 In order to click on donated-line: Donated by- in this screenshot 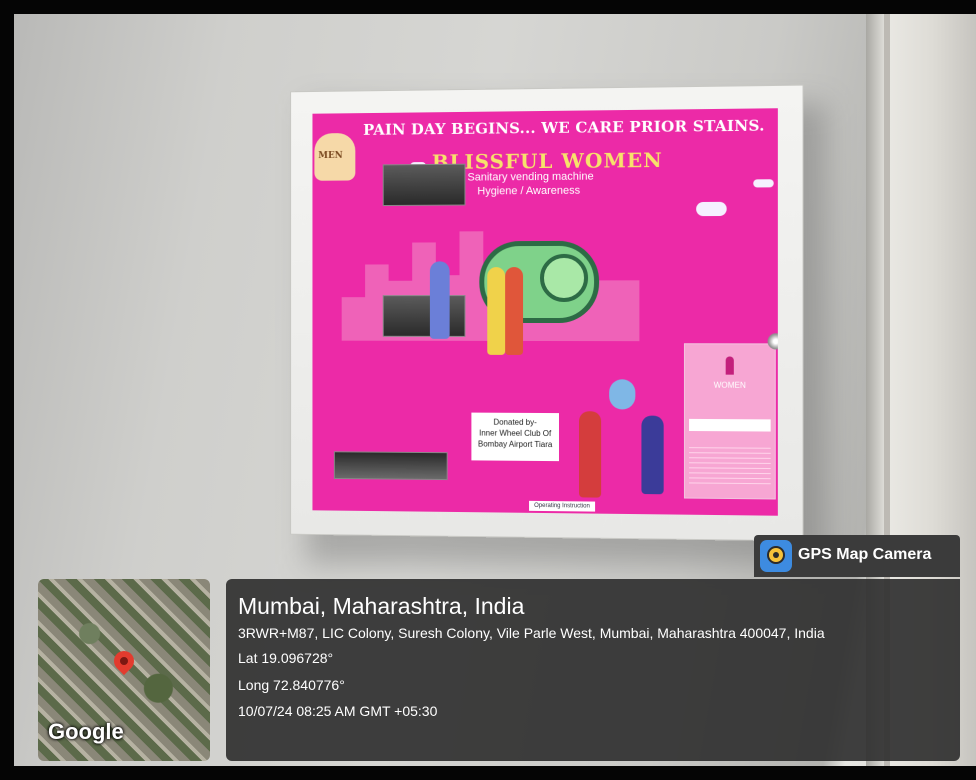, I will do `click(515, 422)`.